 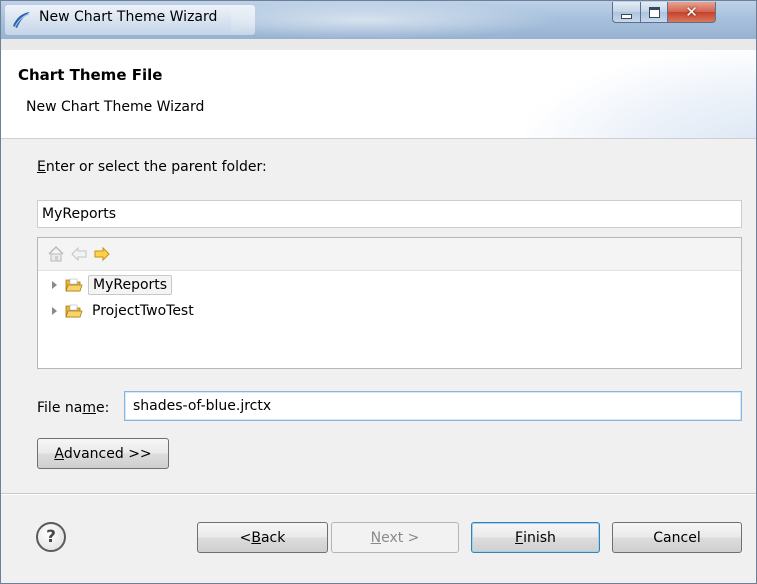 I want to click on header-banner-graphic, so click(x=641, y=94).